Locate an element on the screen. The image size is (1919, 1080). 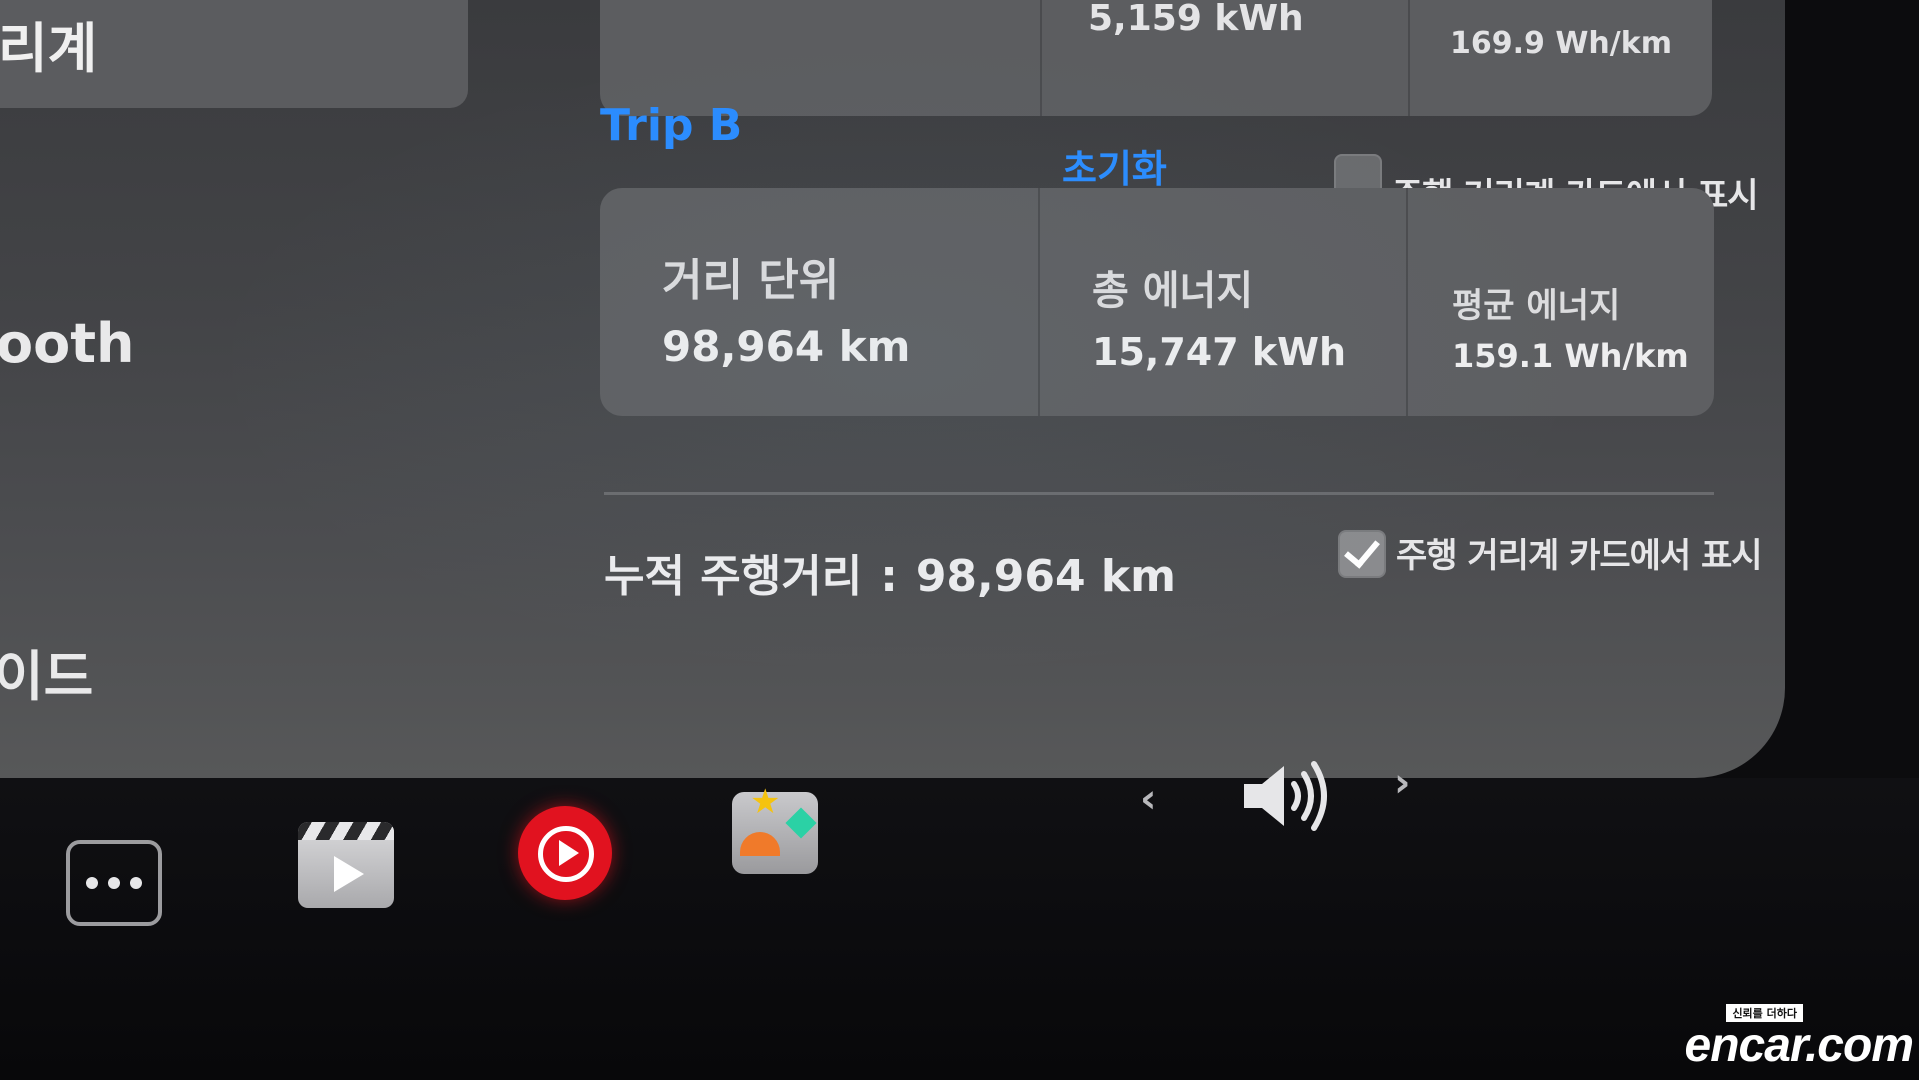
chevron-left-icon: ‹ is located at coordinates (1148, 799).